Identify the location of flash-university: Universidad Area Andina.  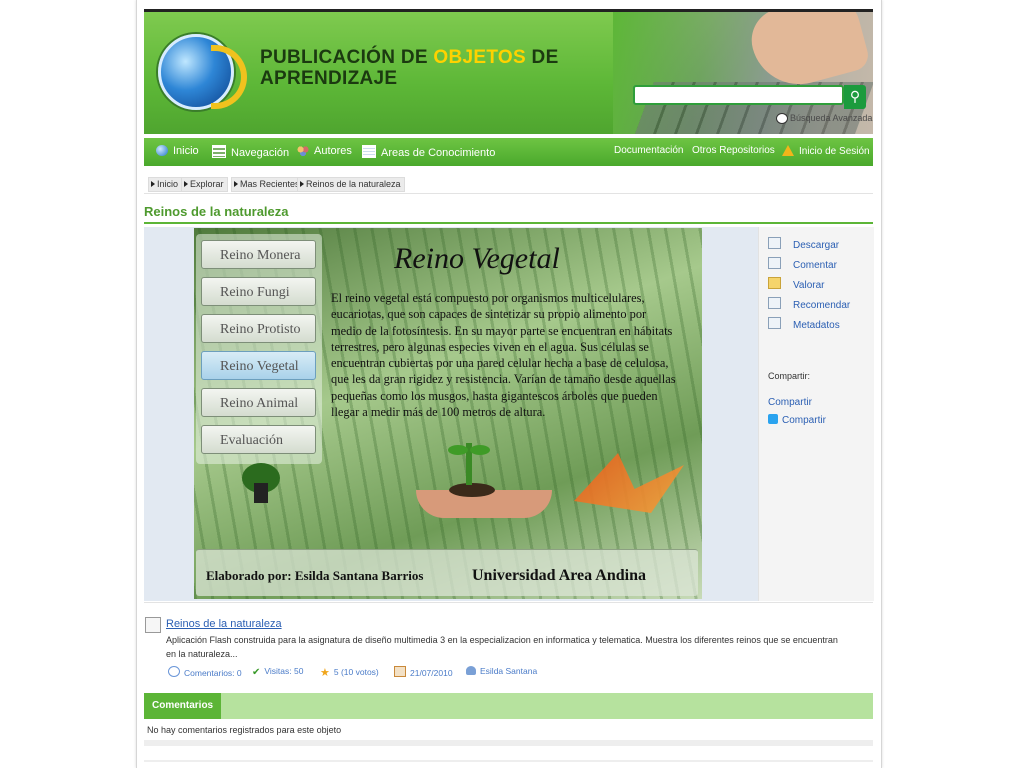
(559, 575).